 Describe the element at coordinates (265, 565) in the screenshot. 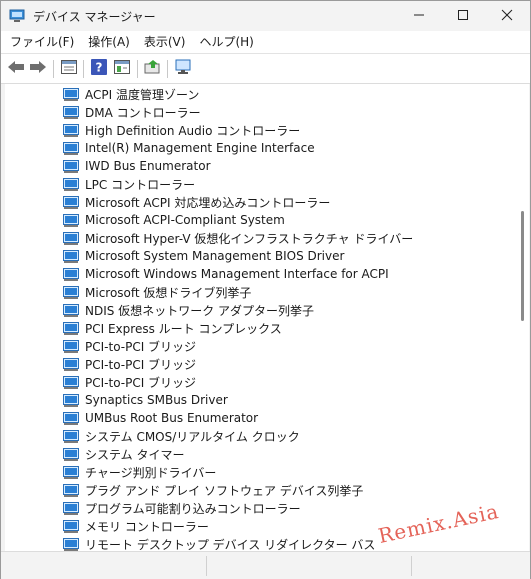

I see `status-bar` at that location.